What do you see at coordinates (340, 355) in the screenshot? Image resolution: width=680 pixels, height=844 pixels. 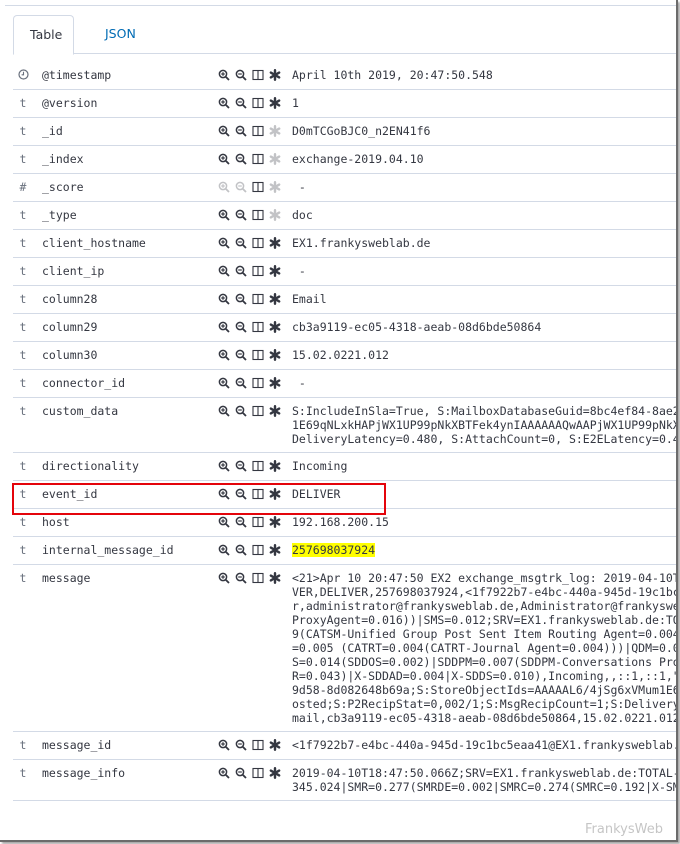 I see `field-value: 15.02.0221.012` at bounding box center [340, 355].